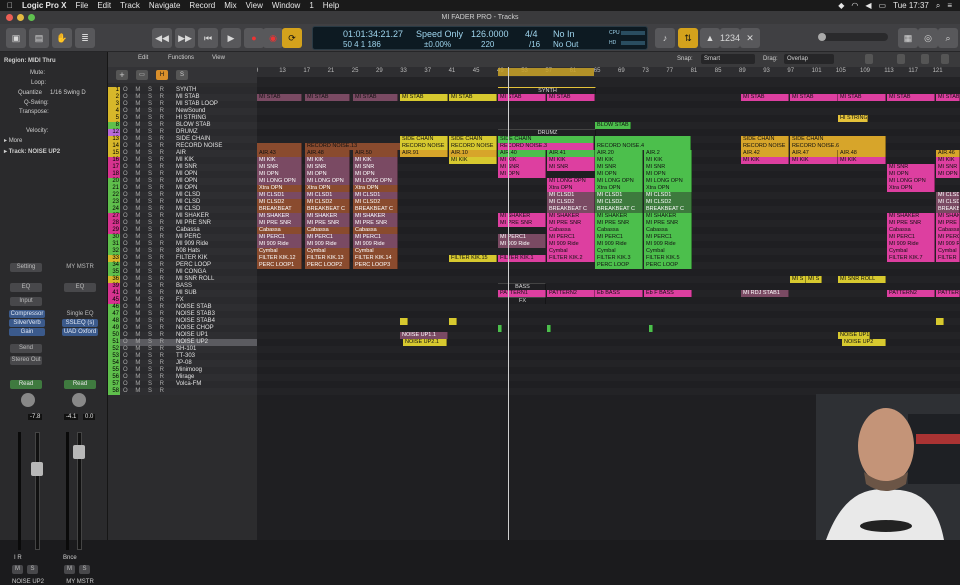 Image resolution: width=960 pixels, height=585 pixels. Describe the element at coordinates (279, 209) in the screenshot. I see `region: BREAKBEAT` at that location.